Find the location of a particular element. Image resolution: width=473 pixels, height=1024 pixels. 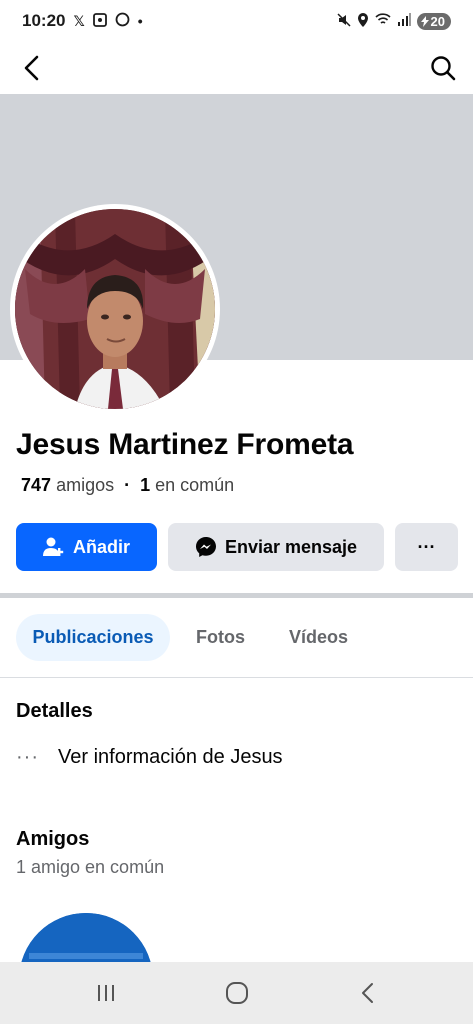

back-arrow-icon is located at coordinates (31, 68).